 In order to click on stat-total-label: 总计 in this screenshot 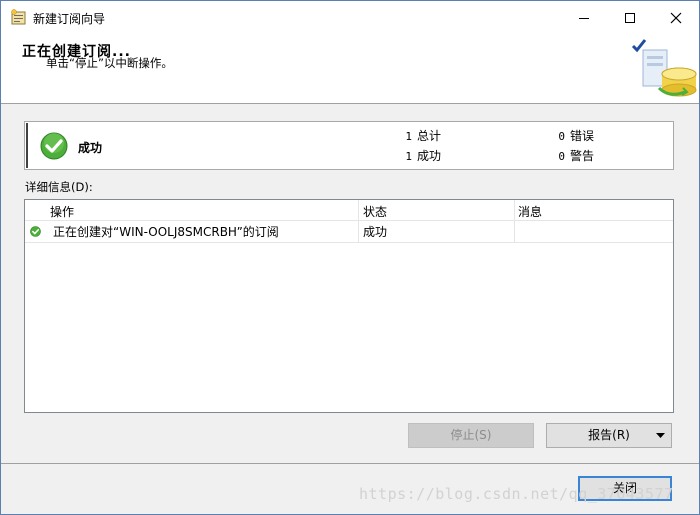, I will do `click(429, 136)`.